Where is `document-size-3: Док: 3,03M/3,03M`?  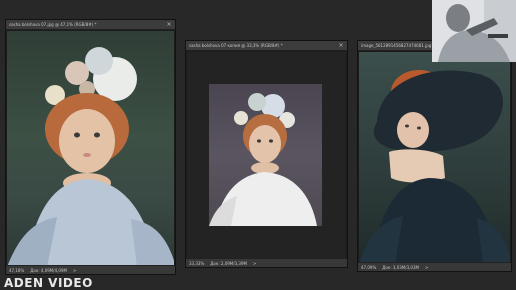
document-size-3: Док: 3,03M/3,03M is located at coordinates (400, 267).